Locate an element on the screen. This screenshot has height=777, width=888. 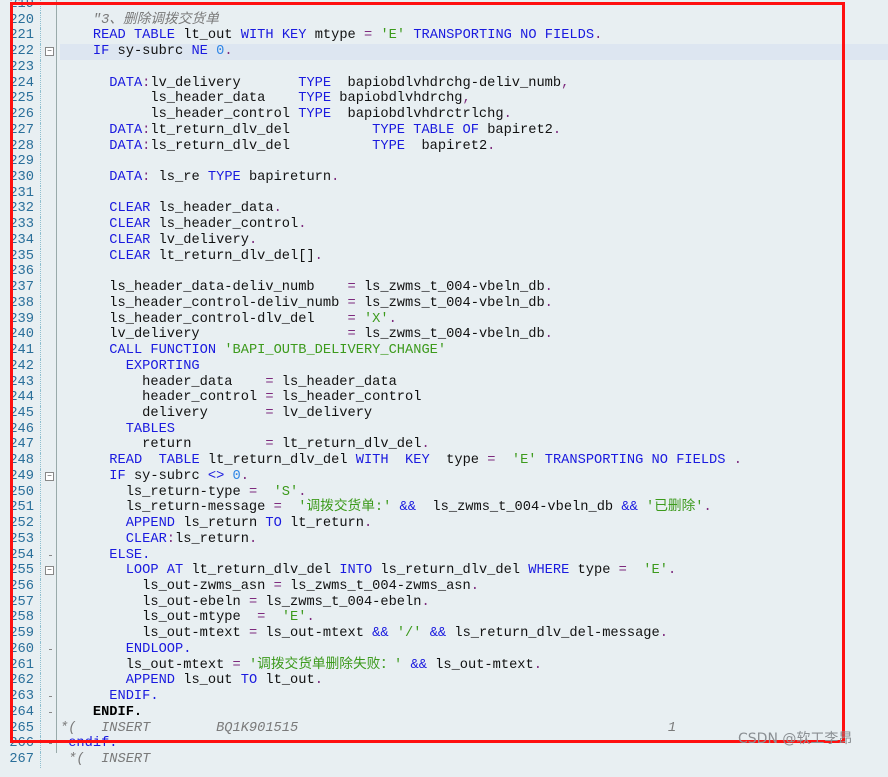
code-text: DATA:ls_return_dlv_del TYPE bapiret2. is located at coordinates (474, 147).